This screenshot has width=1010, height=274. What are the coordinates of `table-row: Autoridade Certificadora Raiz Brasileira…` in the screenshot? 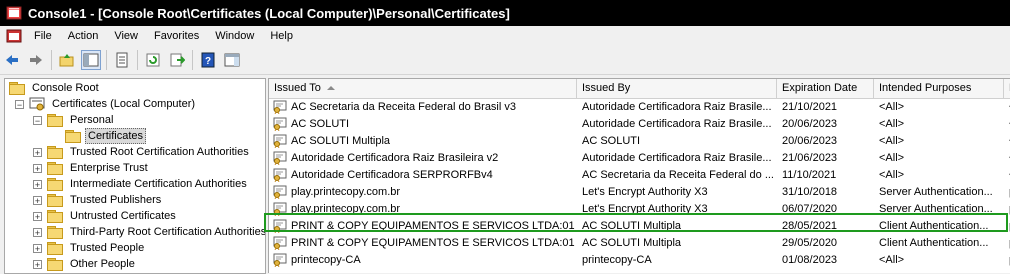 It's located at (639, 158).